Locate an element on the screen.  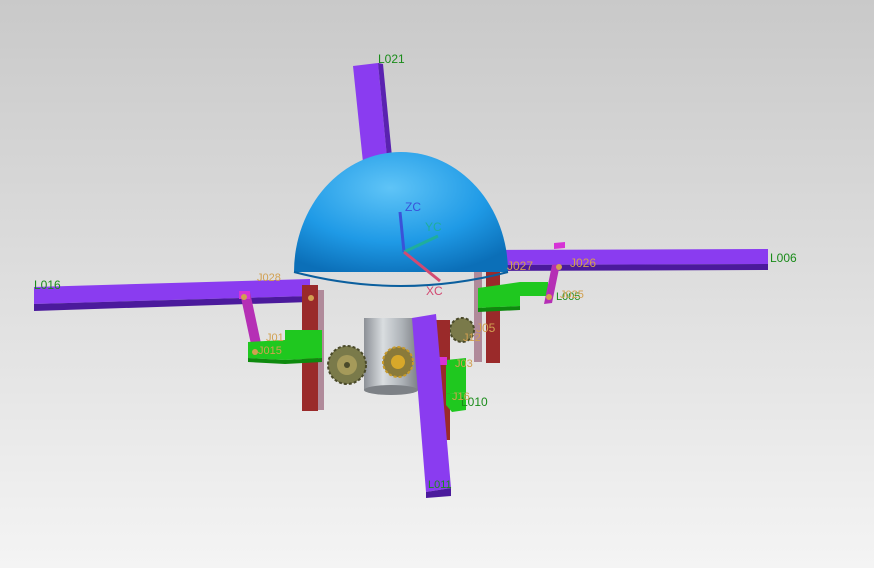
label-joint-j16: J16 is located at coordinates (461, 397).